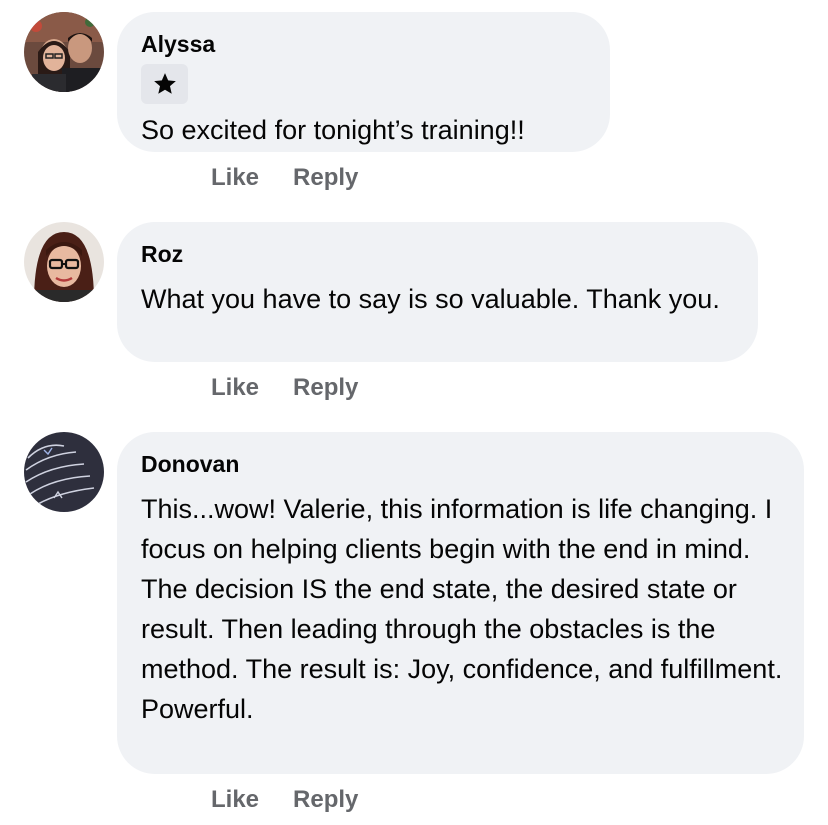 The width and height of the screenshot is (828, 825). What do you see at coordinates (333, 130) in the screenshot?
I see `comment-text: So excited for tonight’s training!!` at bounding box center [333, 130].